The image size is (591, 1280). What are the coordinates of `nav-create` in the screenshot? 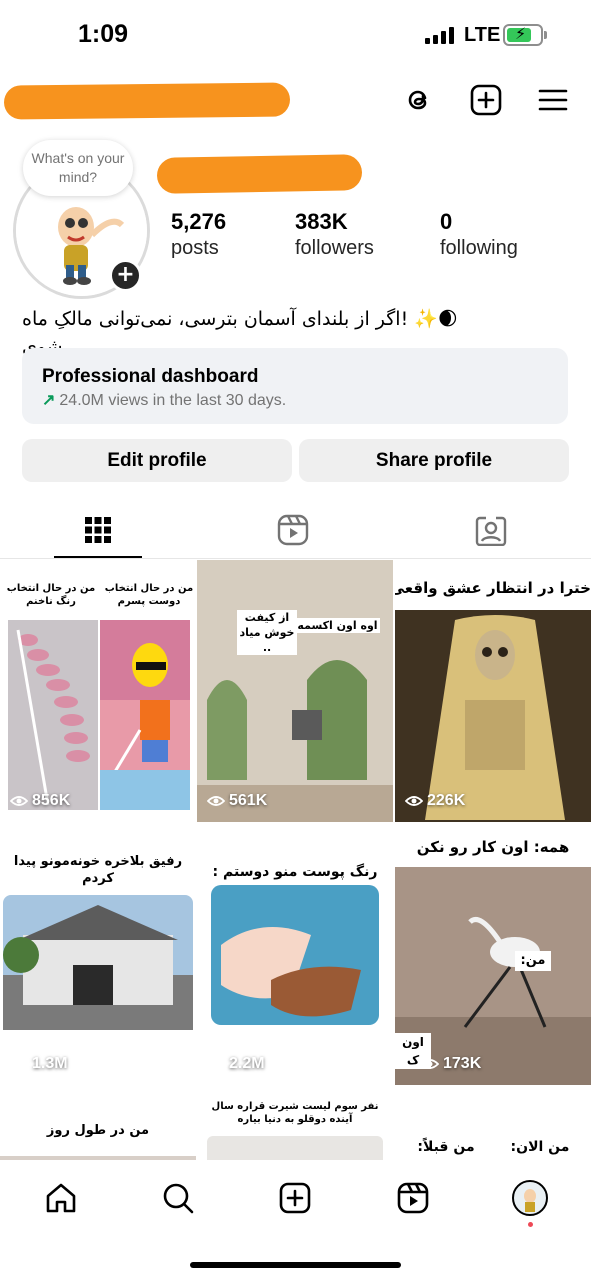 It's located at (295, 1198).